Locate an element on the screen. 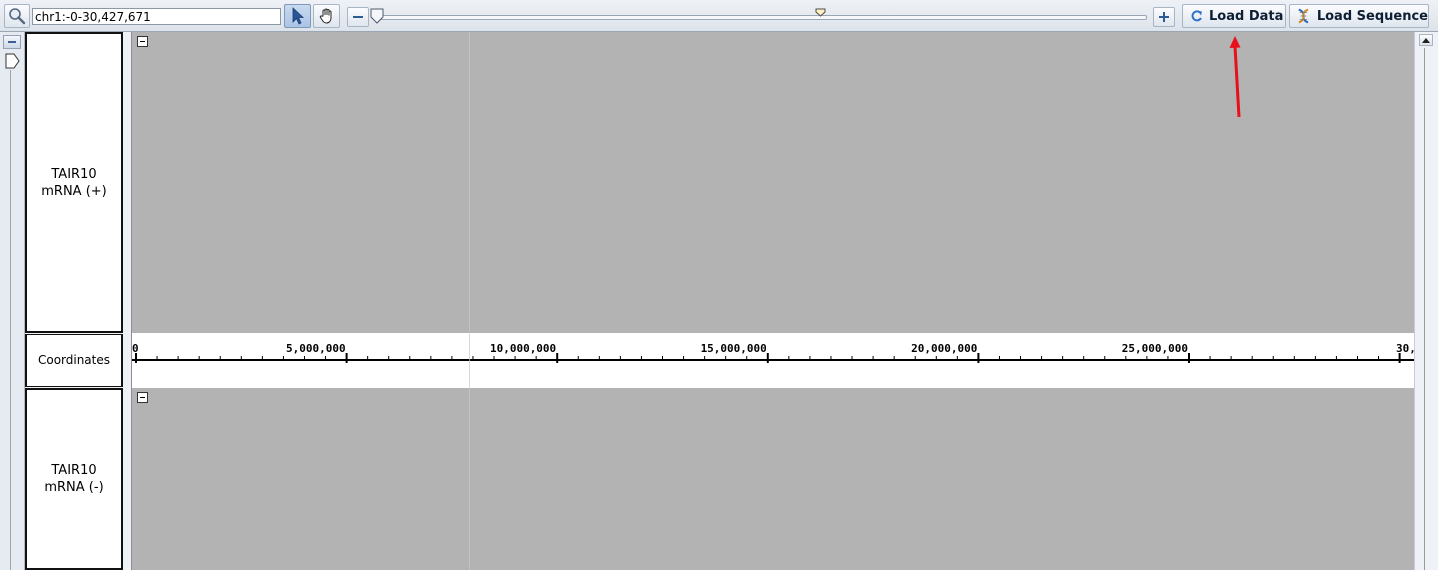 The height and width of the screenshot is (570, 1438). zoom-marker-icon is located at coordinates (820, 12).